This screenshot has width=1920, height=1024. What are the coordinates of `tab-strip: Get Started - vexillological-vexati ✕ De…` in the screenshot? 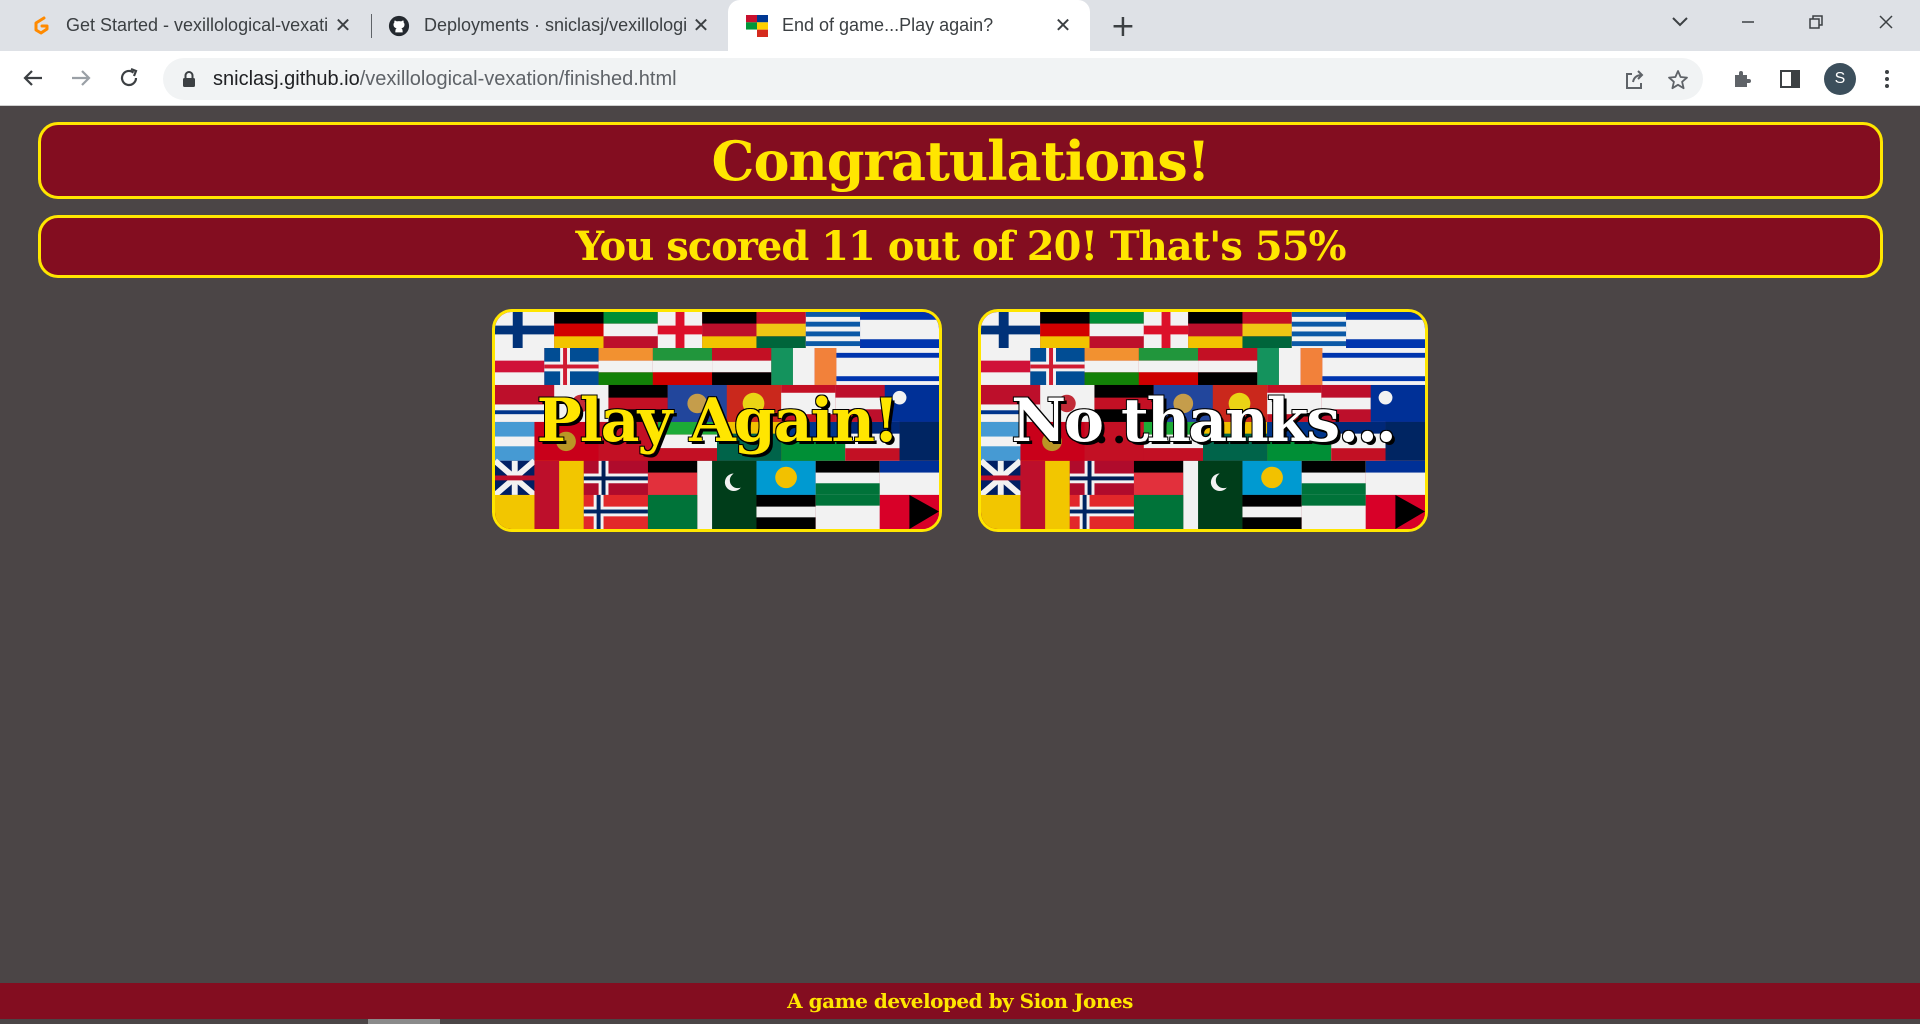 It's located at (960, 25).